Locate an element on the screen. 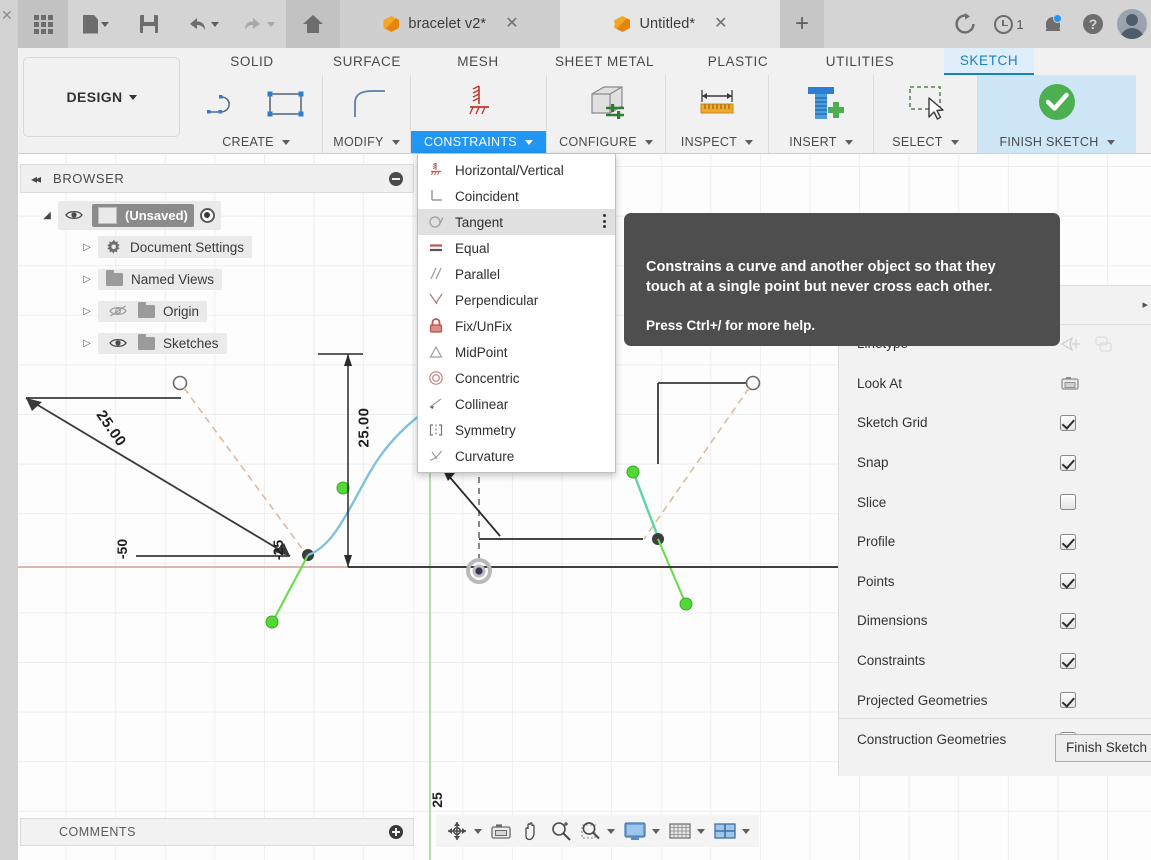  nav-display-settings is located at coordinates (641, 831).